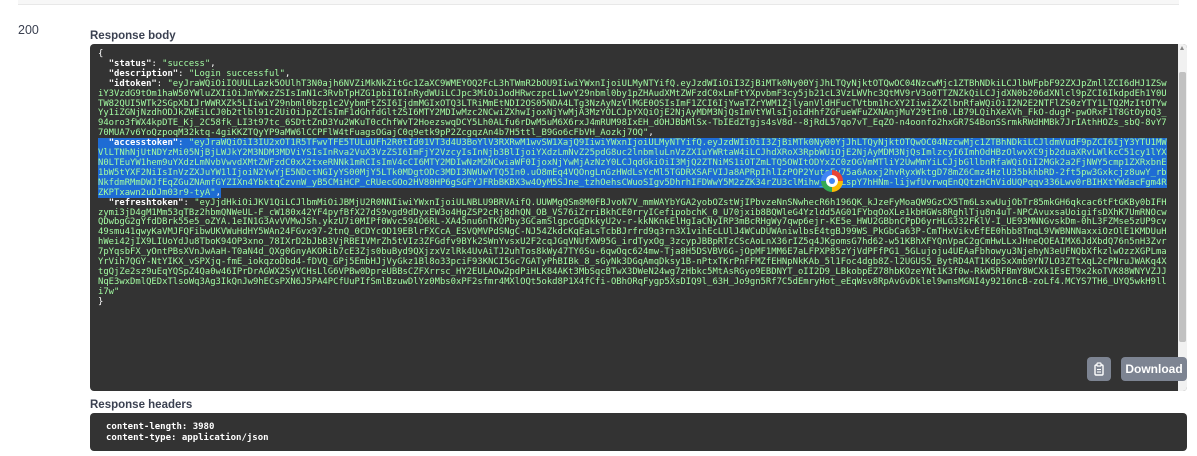 The width and height of the screenshot is (1197, 456). What do you see at coordinates (141, 405) in the screenshot?
I see `response-headers-label: Response headers` at bounding box center [141, 405].